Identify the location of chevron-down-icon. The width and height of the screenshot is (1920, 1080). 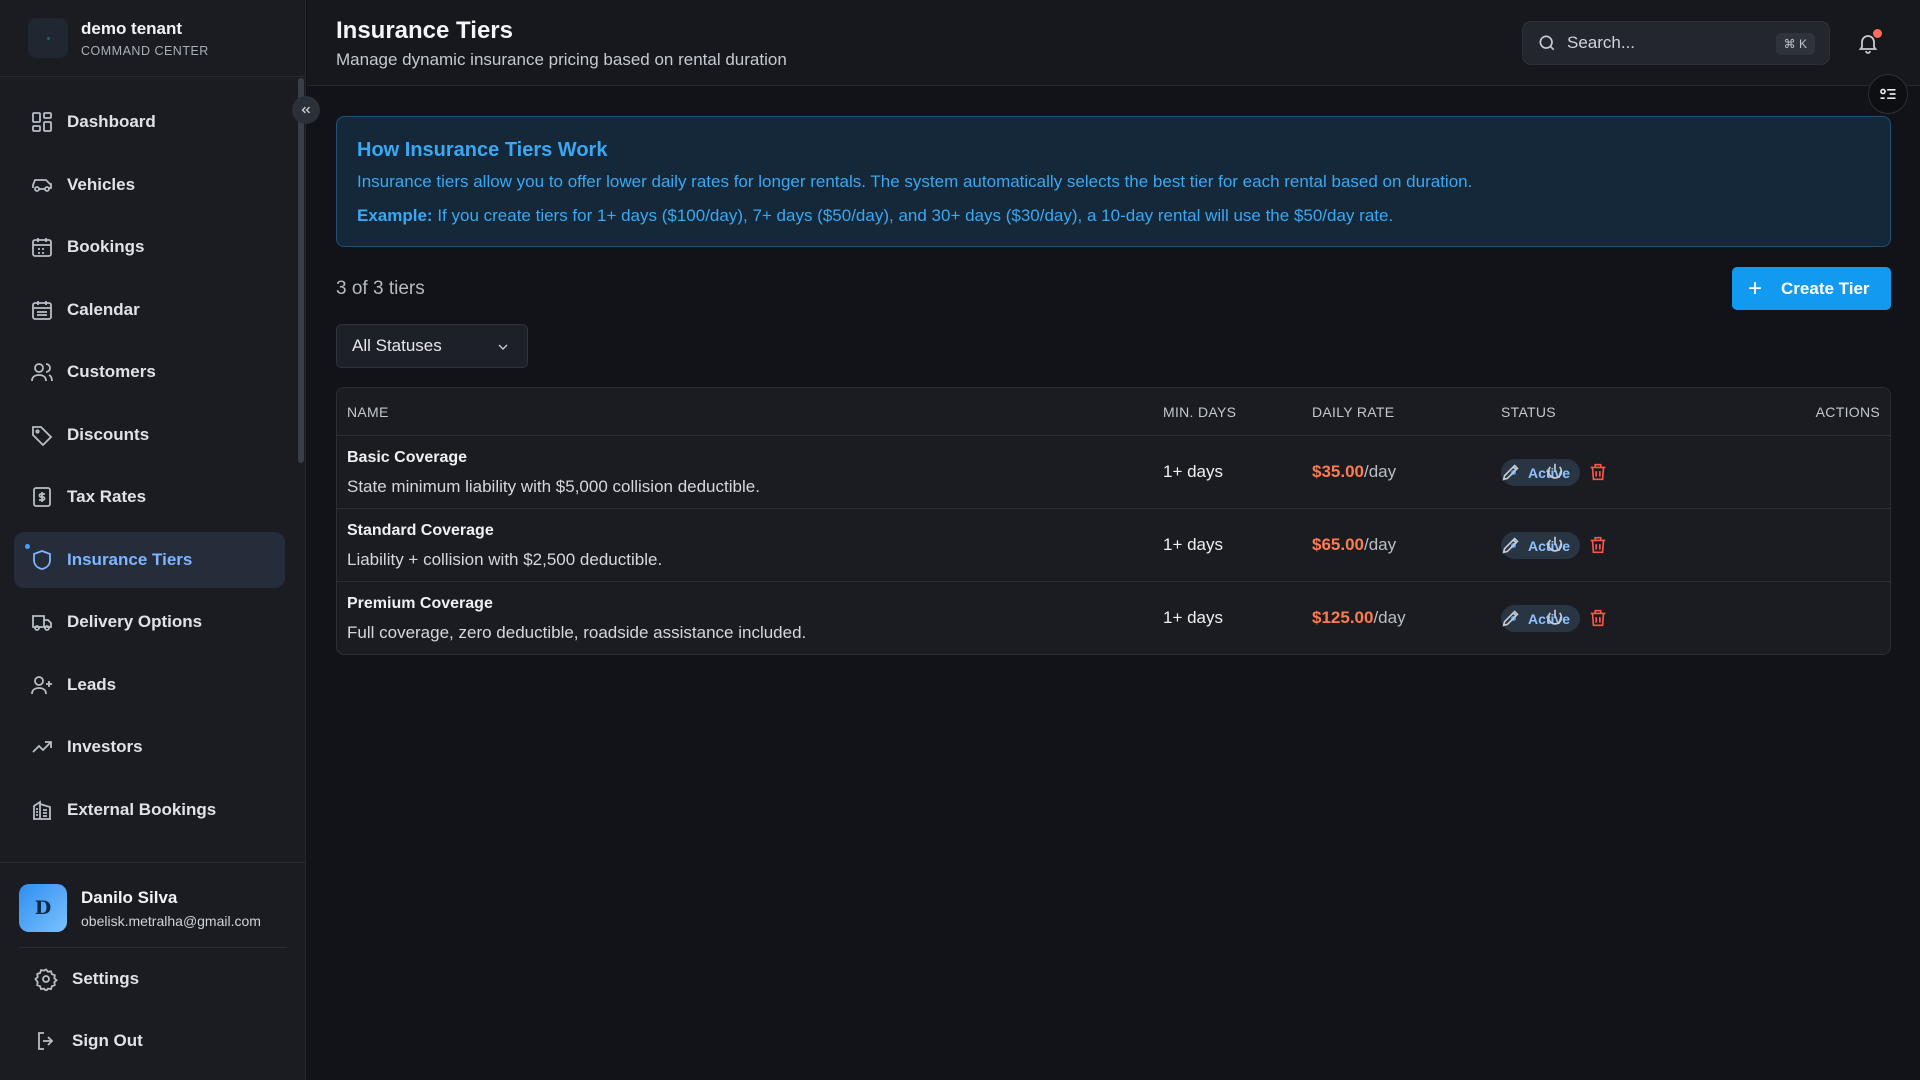
(503, 347).